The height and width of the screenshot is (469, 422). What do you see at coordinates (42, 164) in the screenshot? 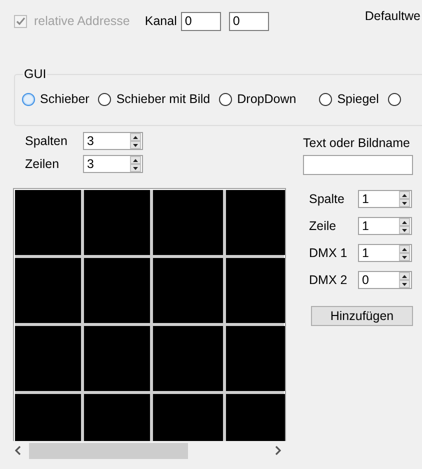
I see `field-label: Zeilen` at bounding box center [42, 164].